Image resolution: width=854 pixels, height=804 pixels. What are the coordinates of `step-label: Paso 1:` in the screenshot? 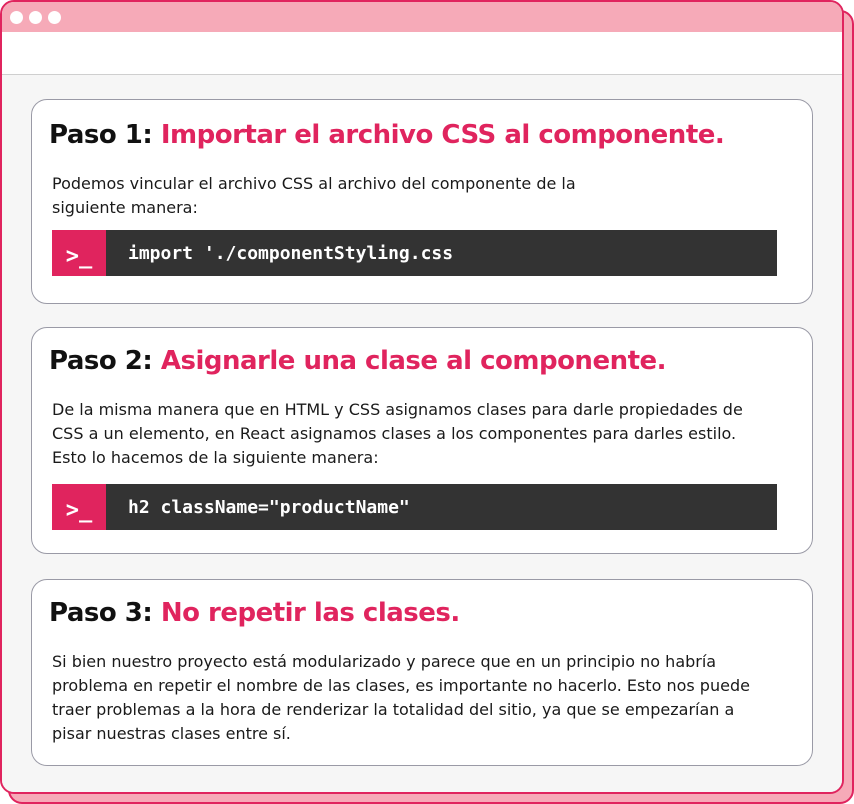 It's located at (101, 135).